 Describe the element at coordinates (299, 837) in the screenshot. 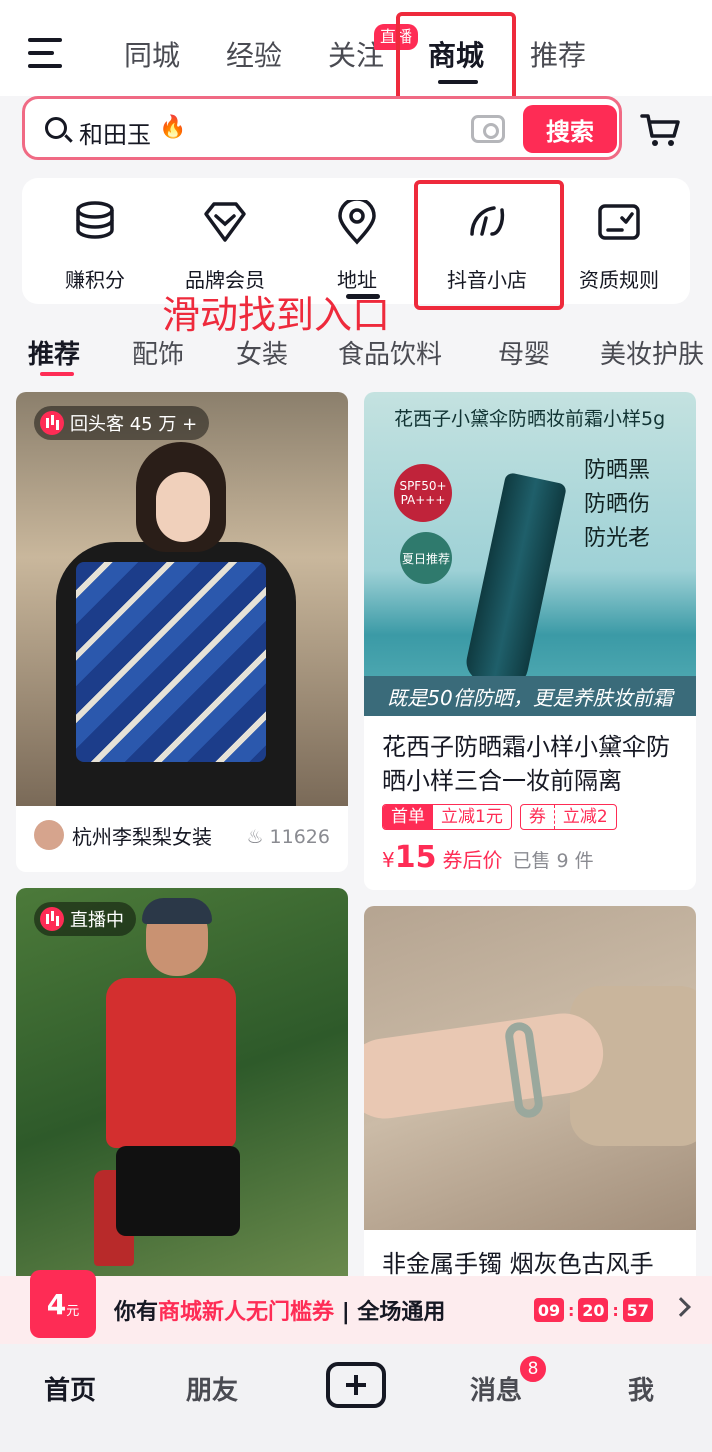

I see `like-count-value: 11626` at that location.